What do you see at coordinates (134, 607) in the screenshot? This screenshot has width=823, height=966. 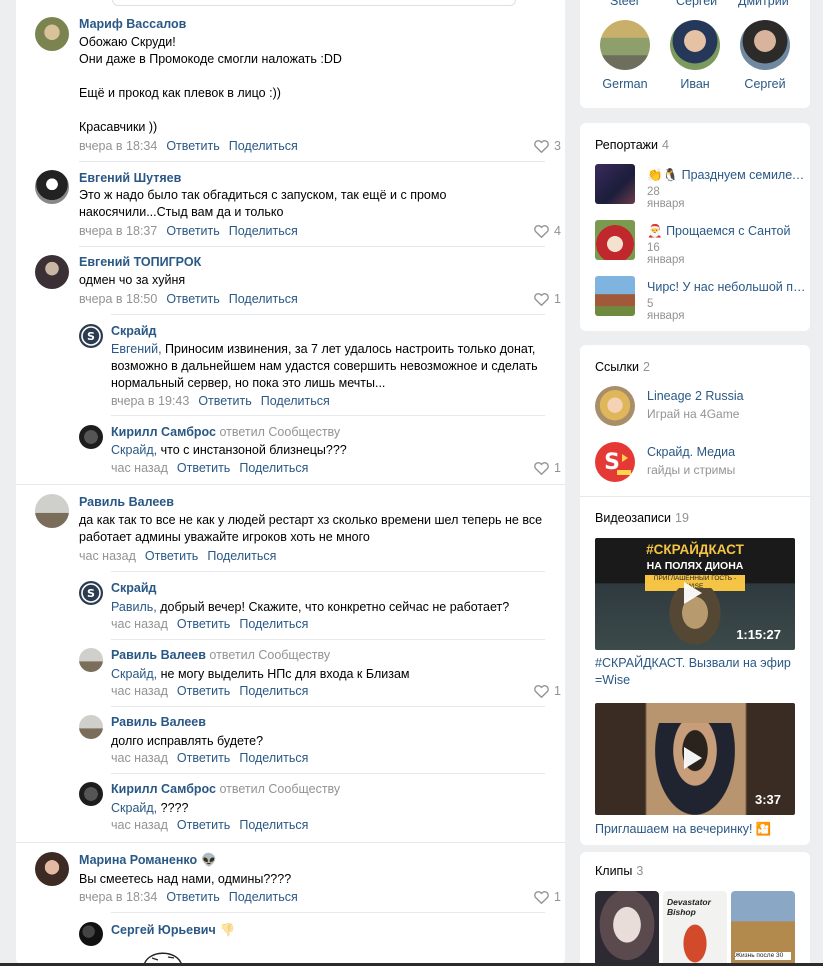 I see `reply-to-link: Равиль,` at bounding box center [134, 607].